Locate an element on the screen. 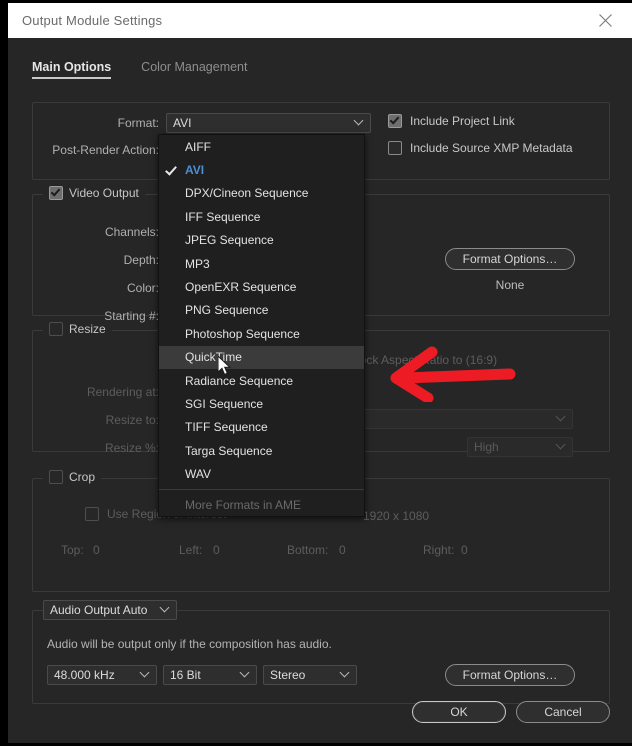 Image resolution: width=632 pixels, height=746 pixels. audio-sample-rate-value: 48.000 kHz is located at coordinates (84, 675).